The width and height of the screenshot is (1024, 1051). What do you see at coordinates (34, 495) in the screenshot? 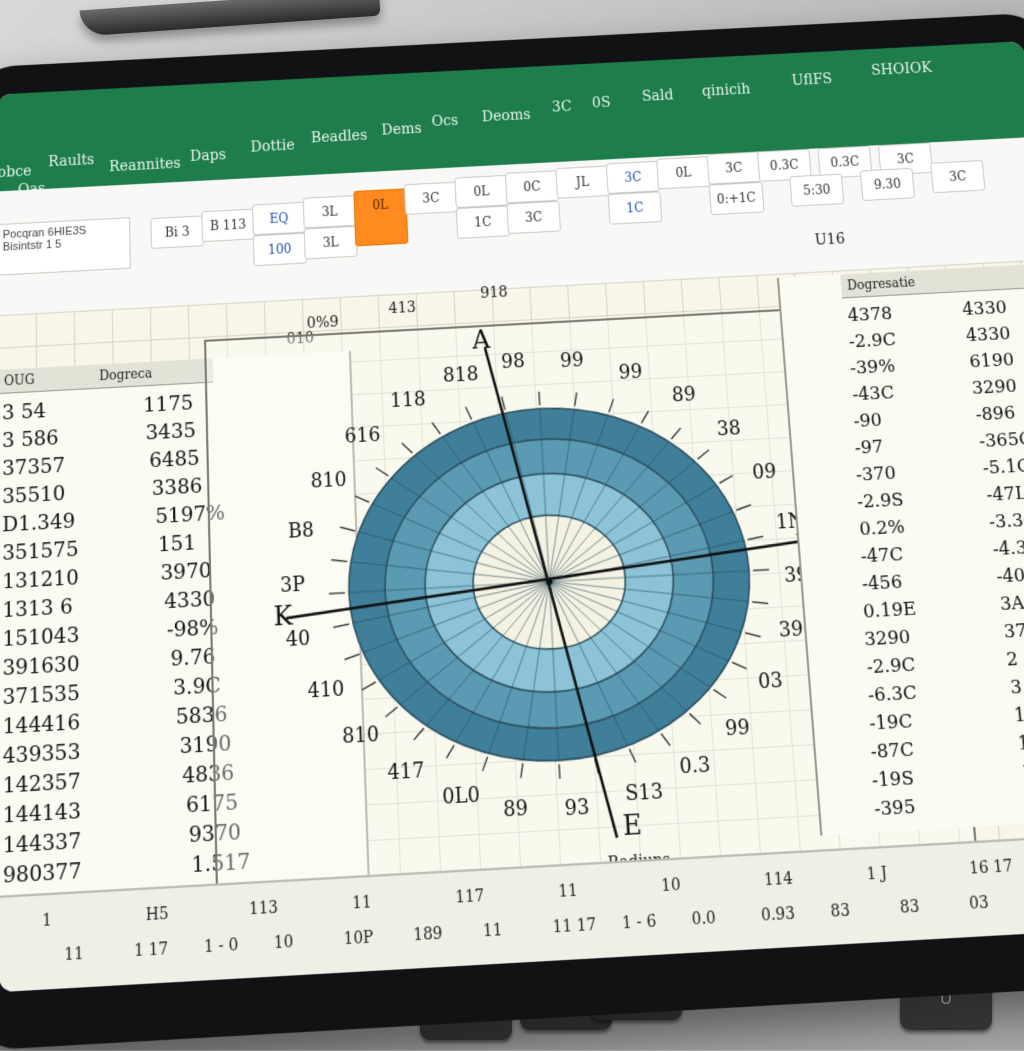
I see `cell-value: 35510` at bounding box center [34, 495].